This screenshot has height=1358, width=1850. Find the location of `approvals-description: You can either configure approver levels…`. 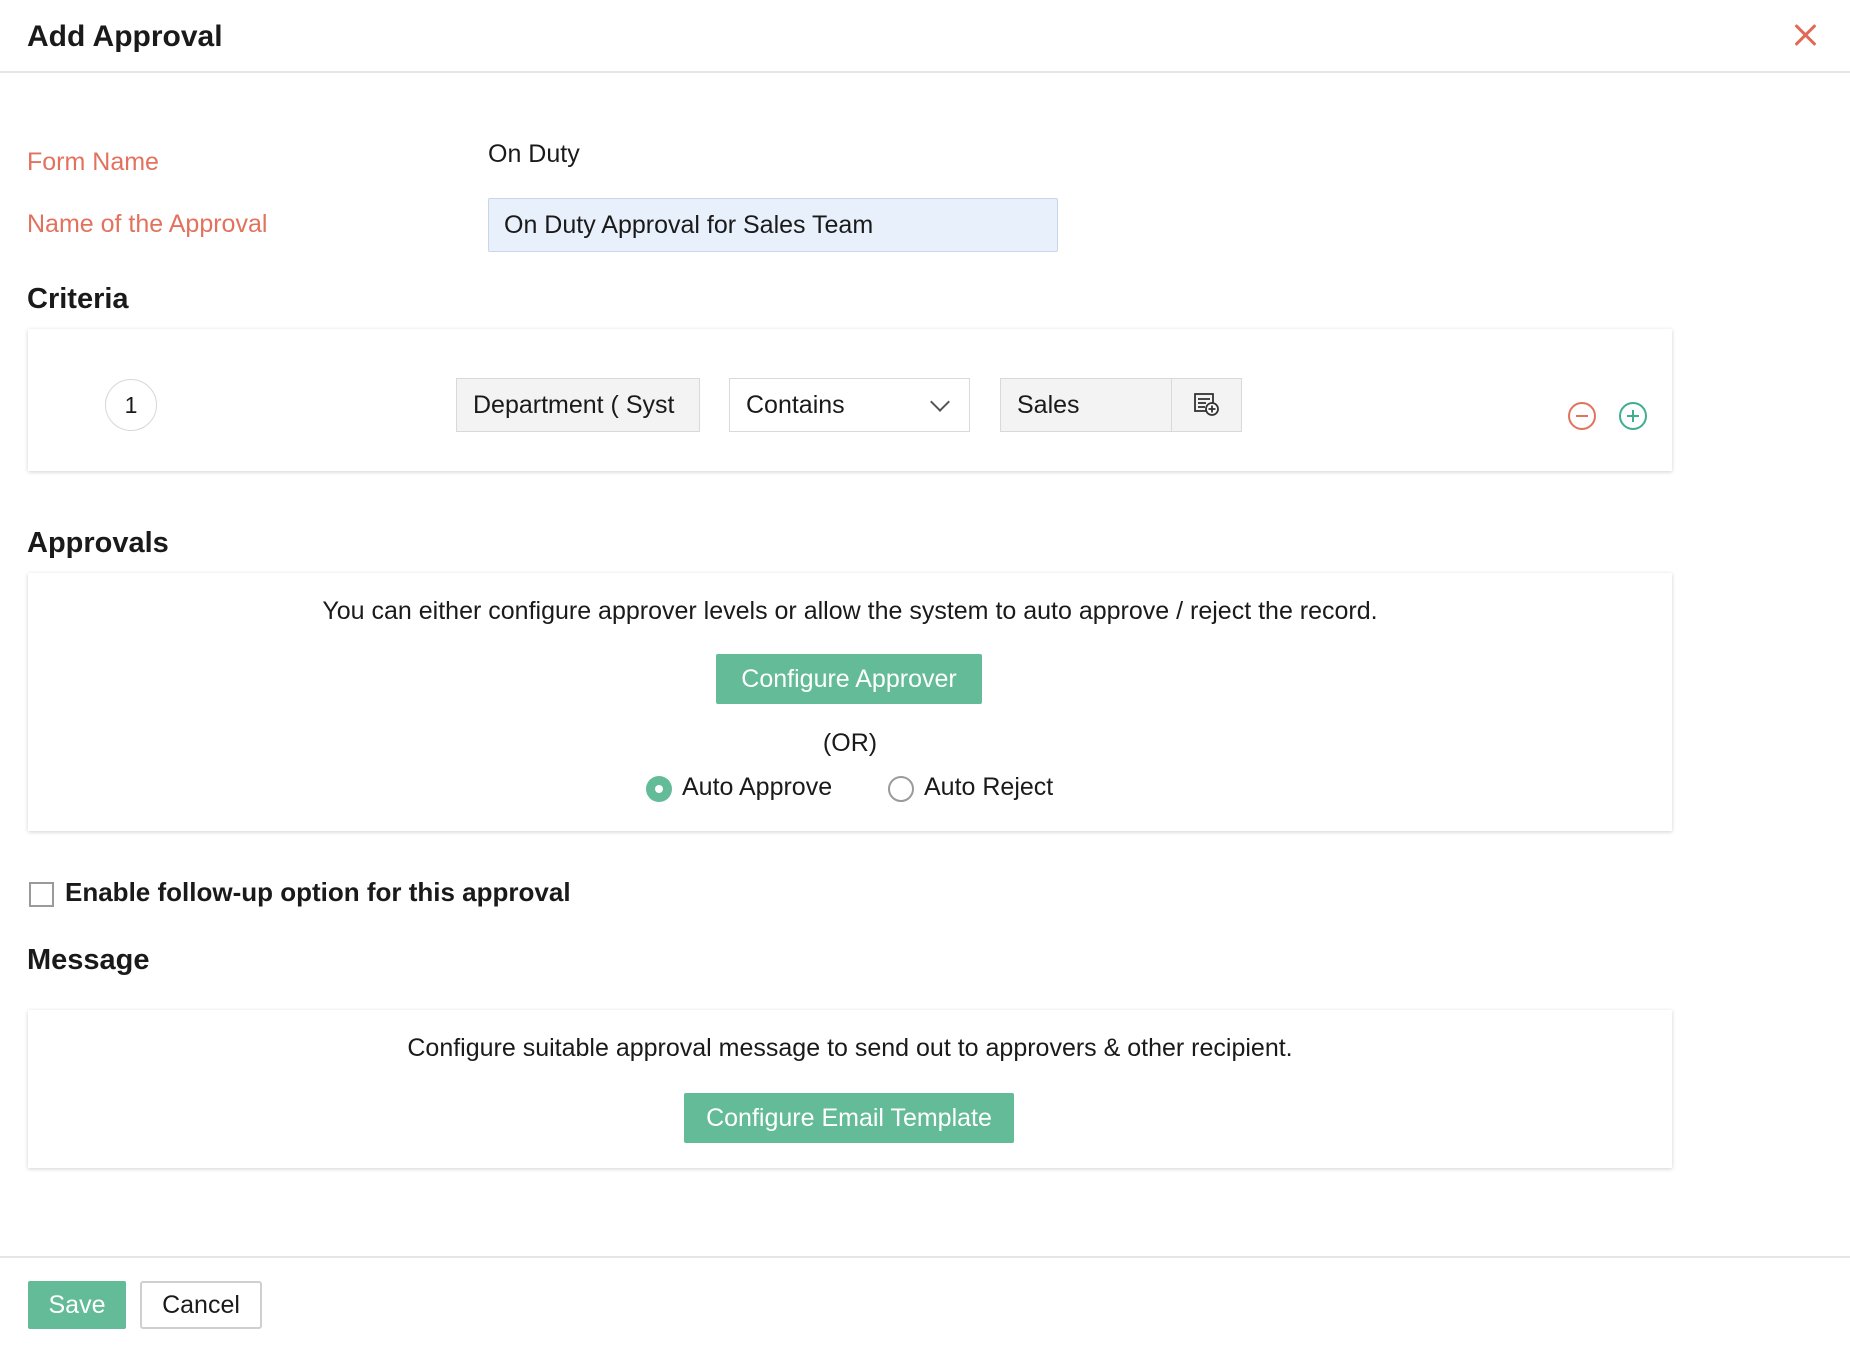

approvals-description: You can either configure approver levels… is located at coordinates (850, 611).